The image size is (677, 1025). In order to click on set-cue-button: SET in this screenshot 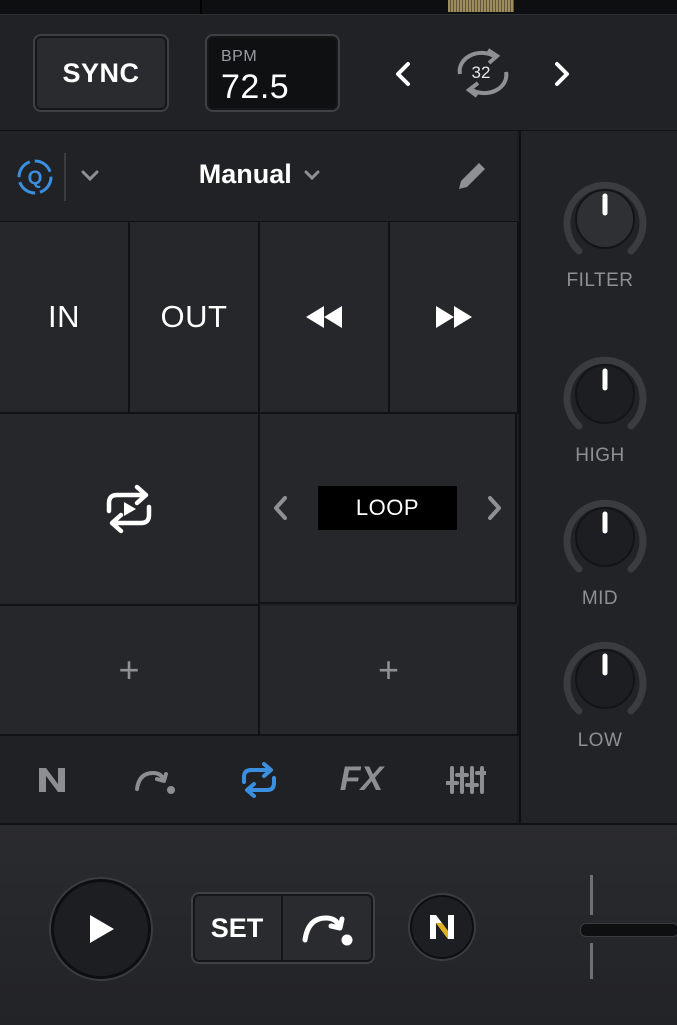, I will do `click(238, 928)`.